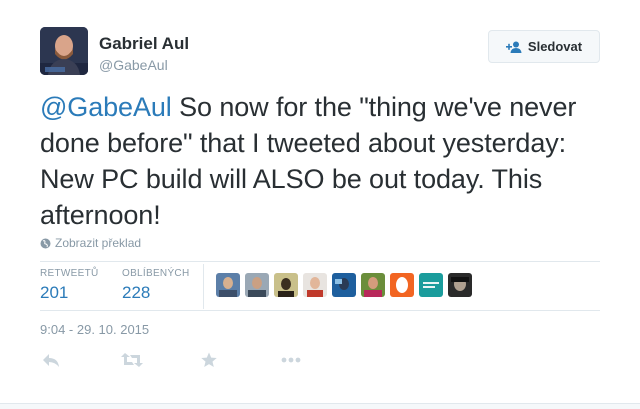  What do you see at coordinates (513, 47) in the screenshot?
I see `add-user-icon` at bounding box center [513, 47].